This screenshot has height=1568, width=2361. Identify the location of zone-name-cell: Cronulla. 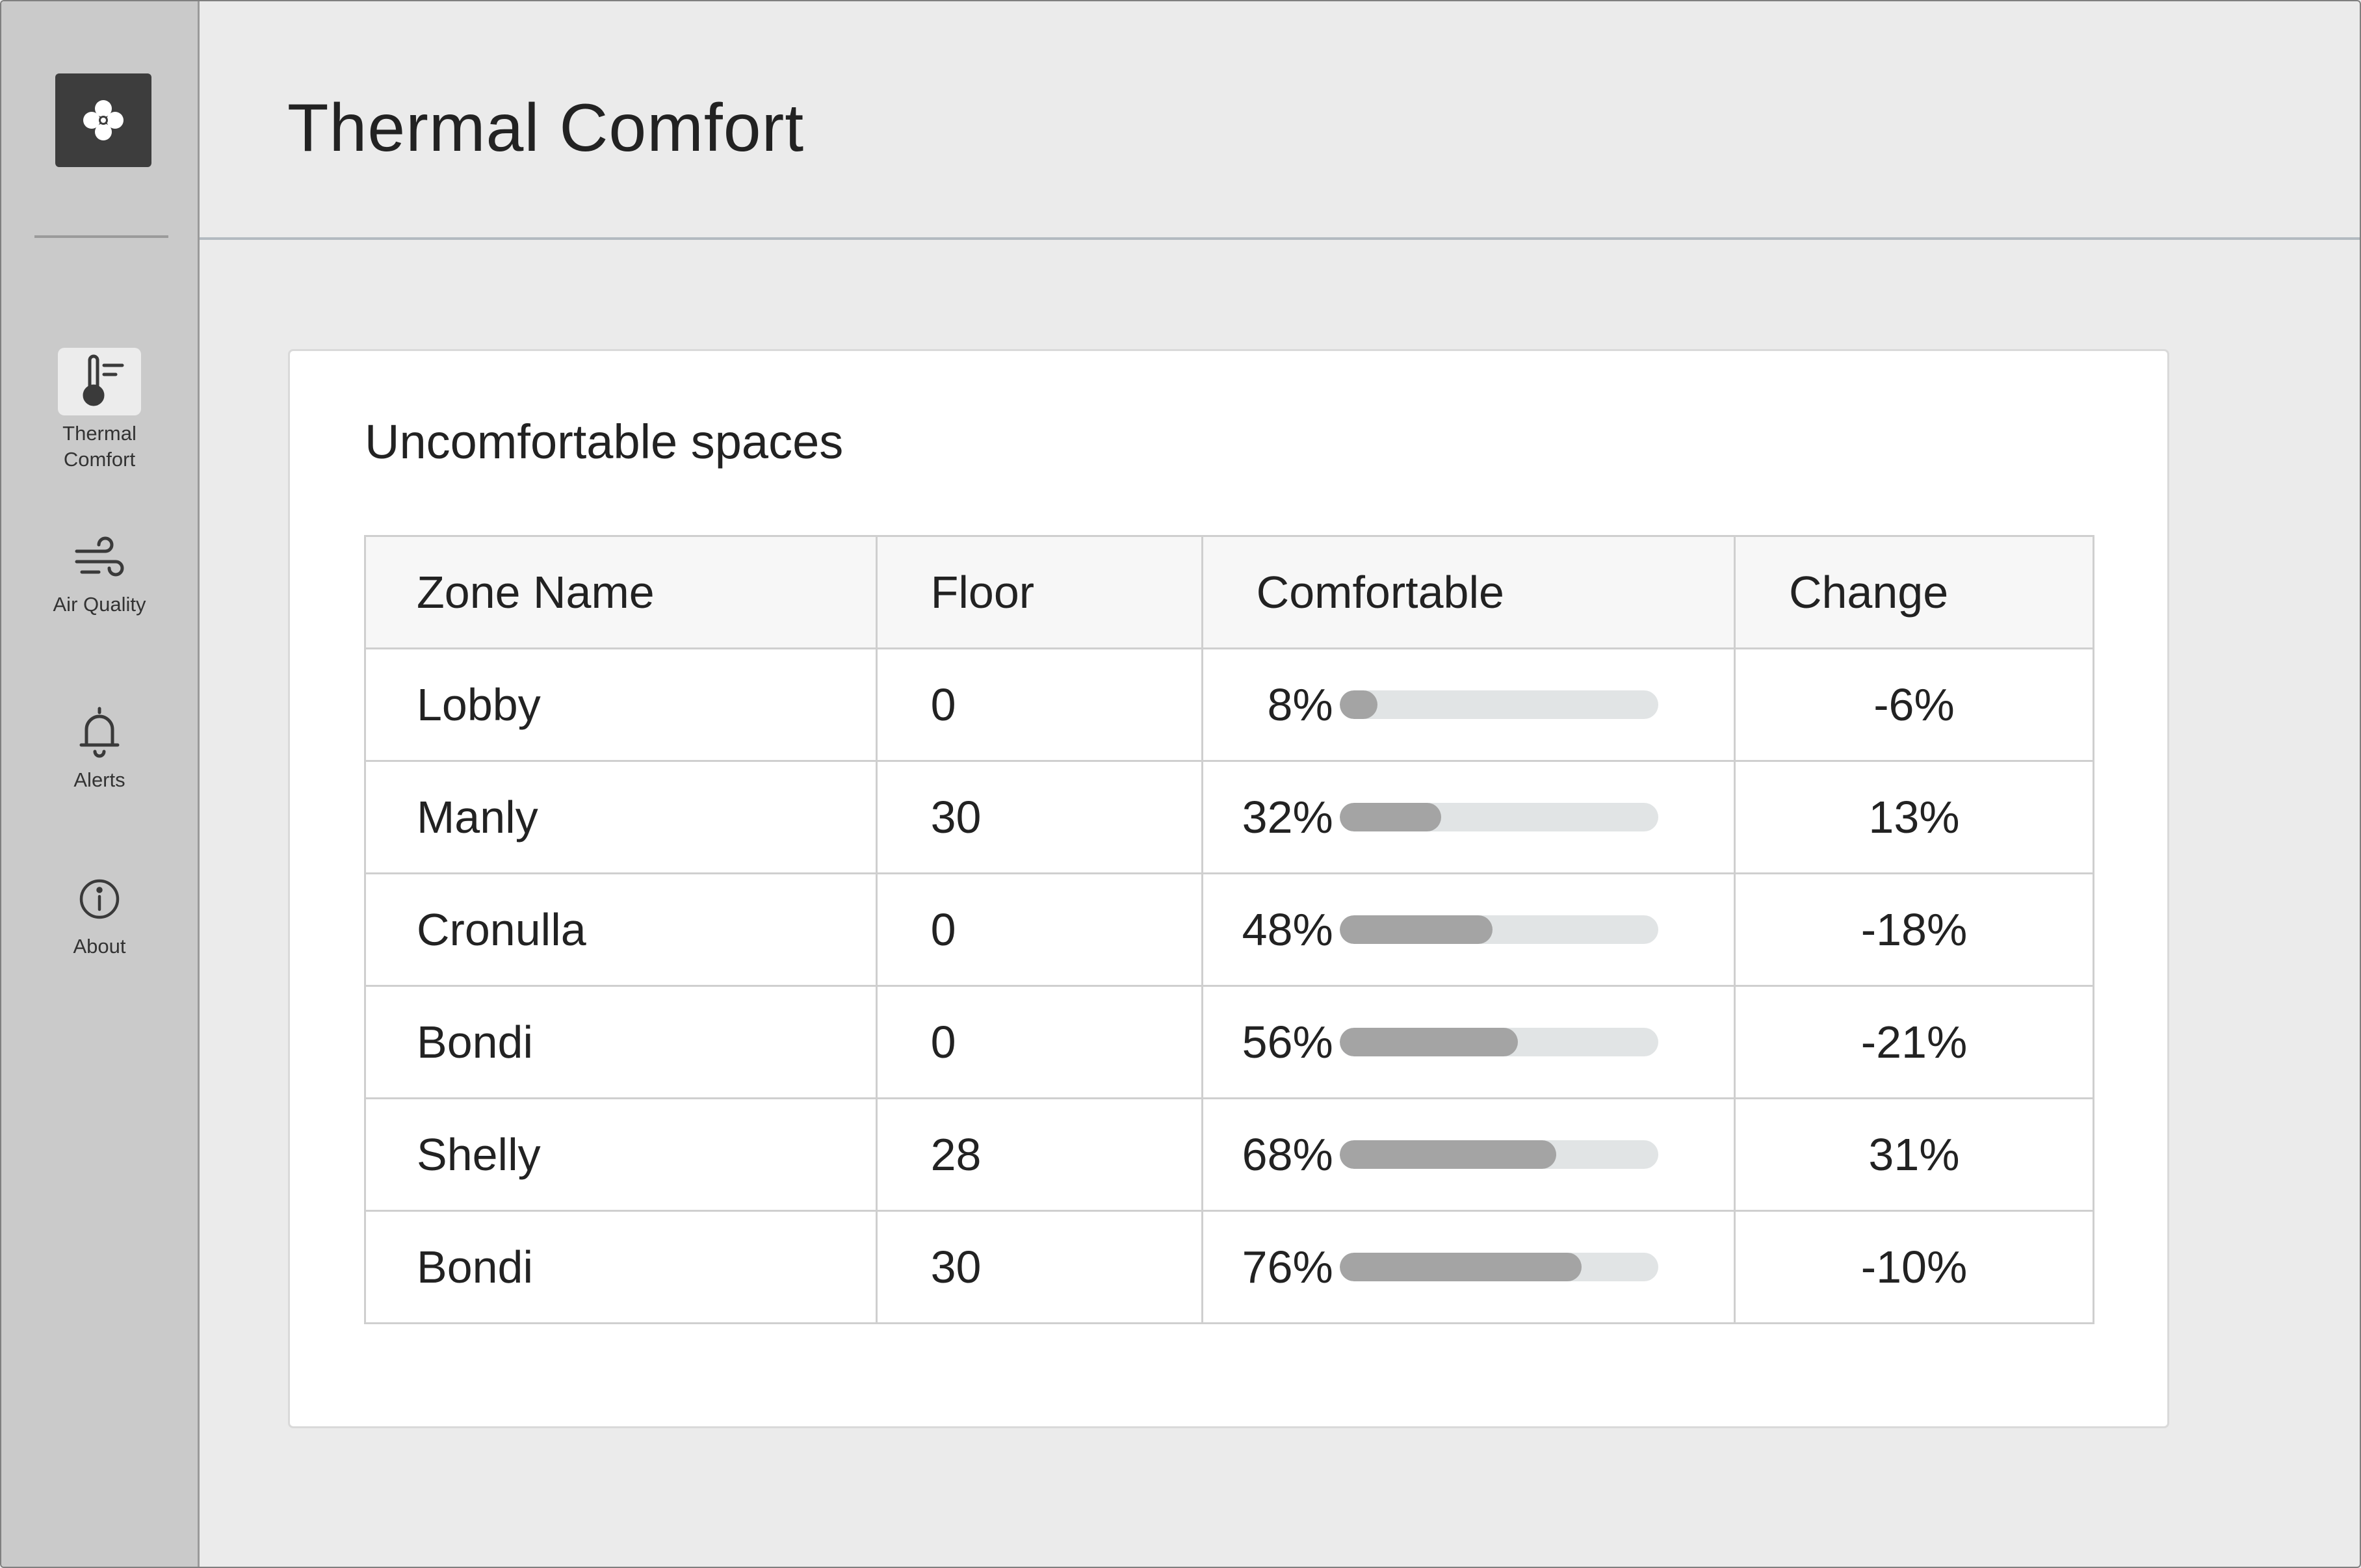
(621, 930).